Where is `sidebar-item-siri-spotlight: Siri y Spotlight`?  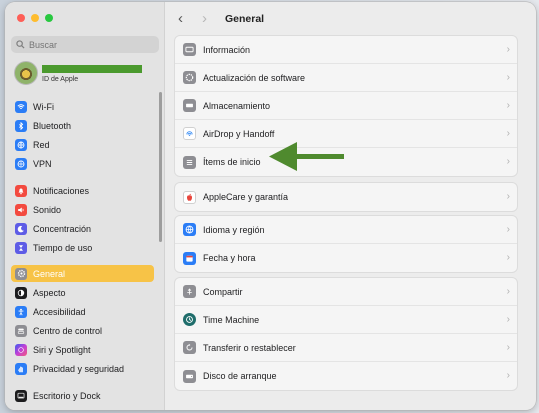 sidebar-item-siri-spotlight: Siri y Spotlight is located at coordinates (82, 349).